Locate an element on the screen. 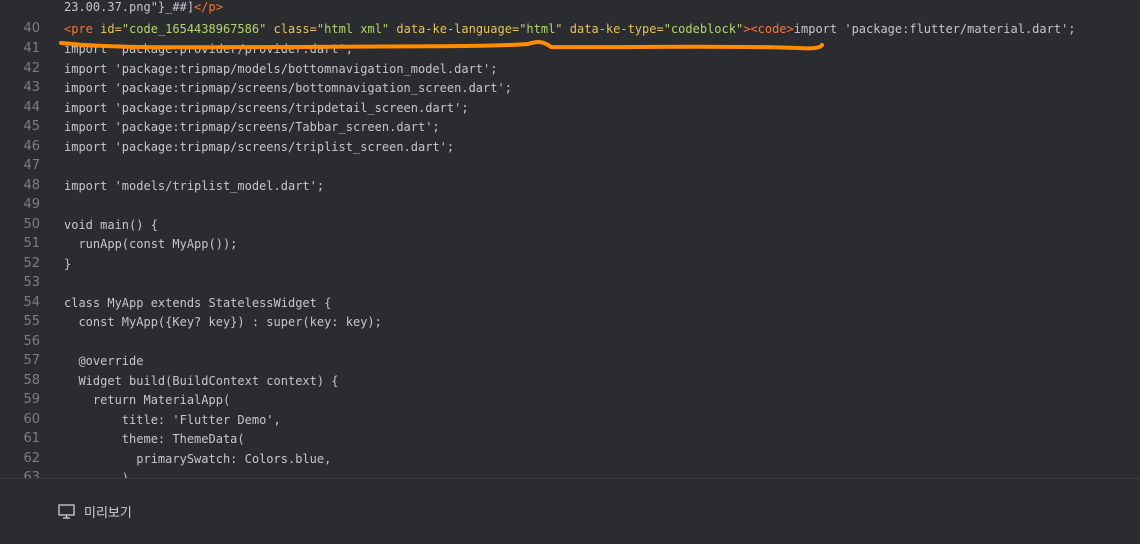 The image size is (1140, 544). line-content: void main() { is located at coordinates (111, 224).